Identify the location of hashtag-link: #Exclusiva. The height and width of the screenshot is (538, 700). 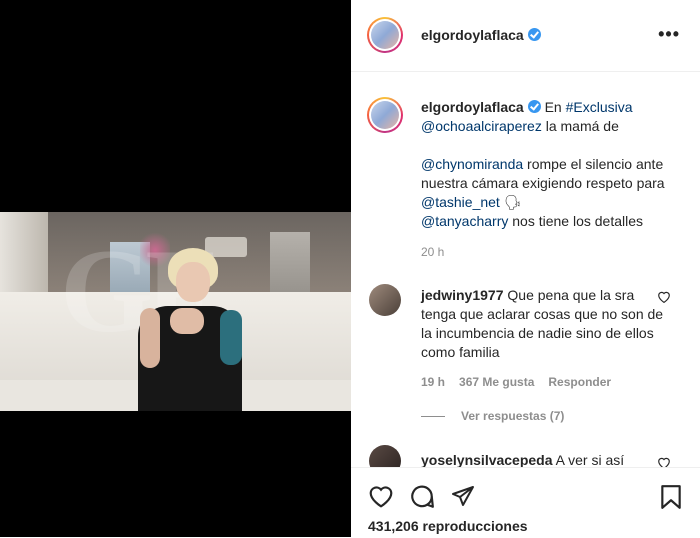
(599, 107).